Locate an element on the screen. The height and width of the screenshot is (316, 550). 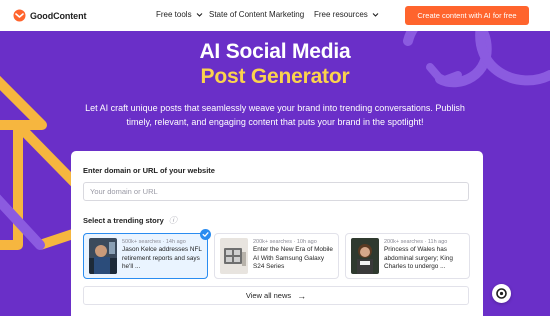
chat-support-button is located at coordinates (501, 293).